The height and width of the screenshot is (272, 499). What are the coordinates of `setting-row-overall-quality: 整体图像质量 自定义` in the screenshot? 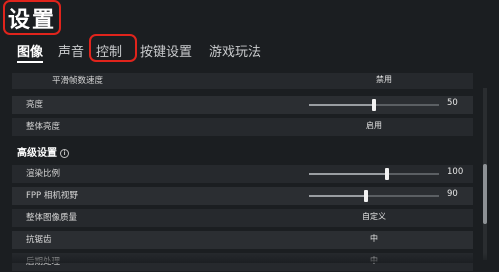 It's located at (242, 218).